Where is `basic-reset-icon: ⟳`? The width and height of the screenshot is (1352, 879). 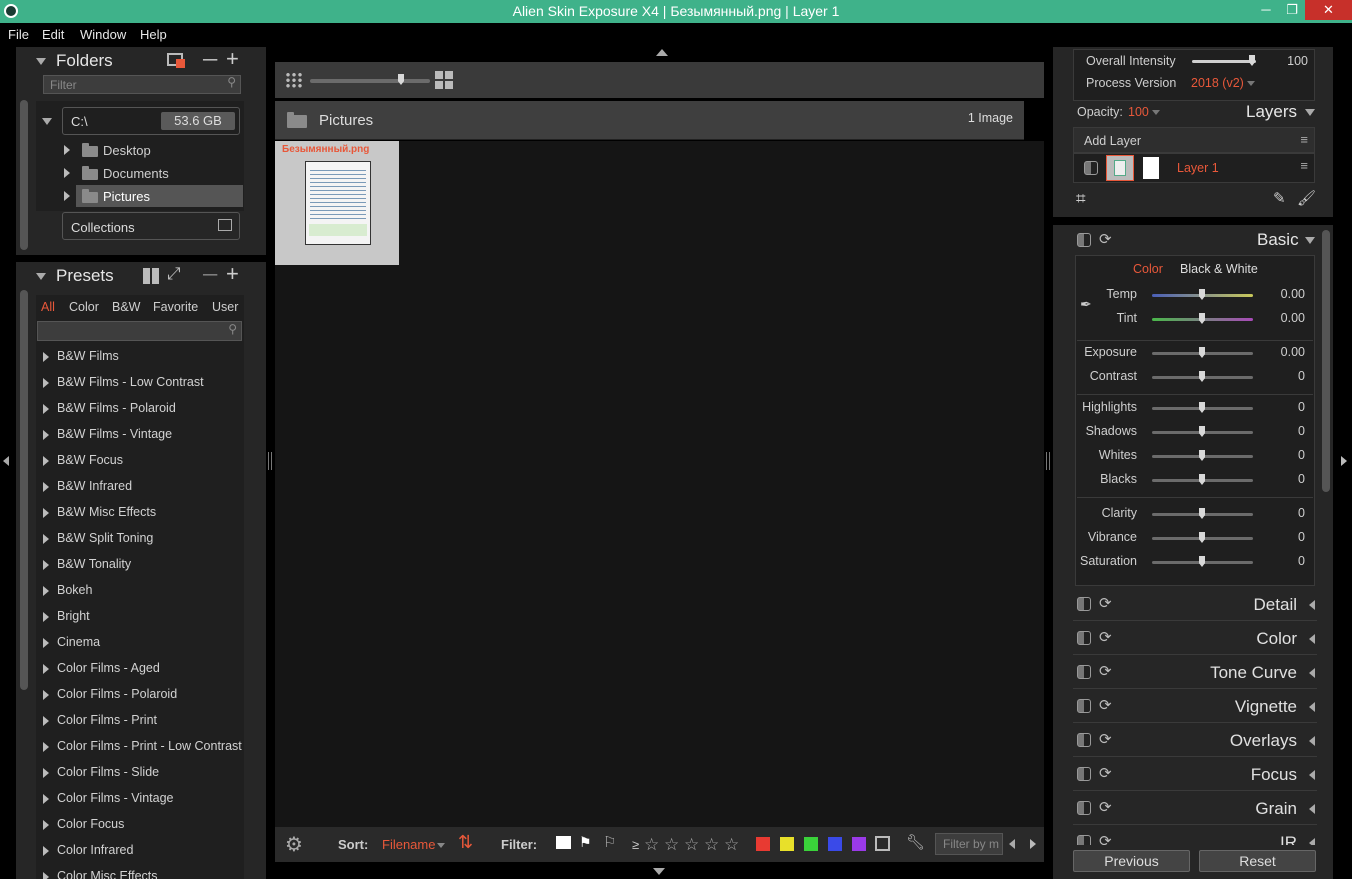 basic-reset-icon: ⟳ is located at coordinates (1105, 239).